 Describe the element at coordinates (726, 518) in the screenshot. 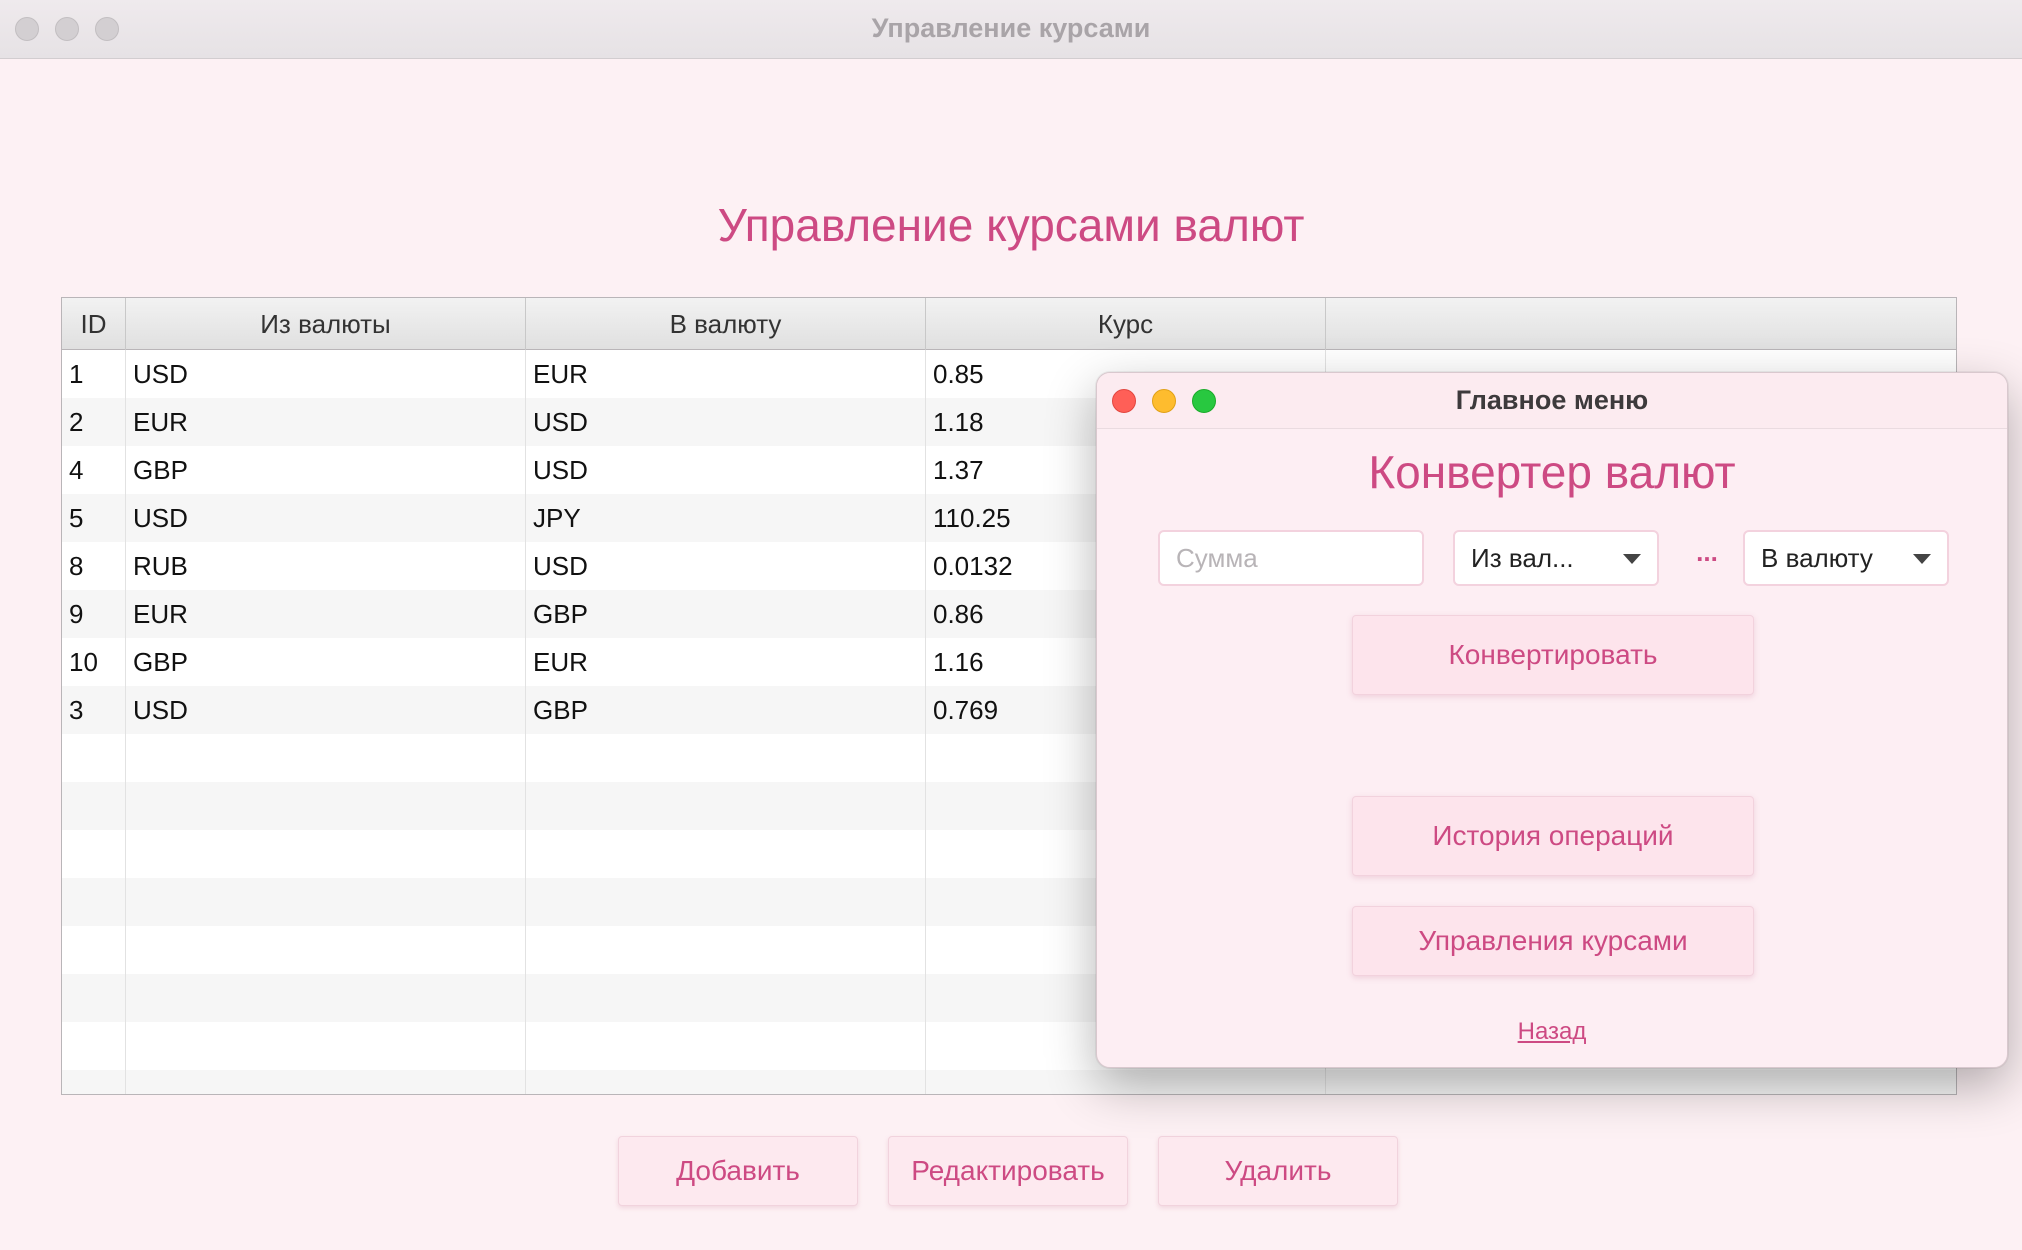

I see `cell-to: JPY` at that location.